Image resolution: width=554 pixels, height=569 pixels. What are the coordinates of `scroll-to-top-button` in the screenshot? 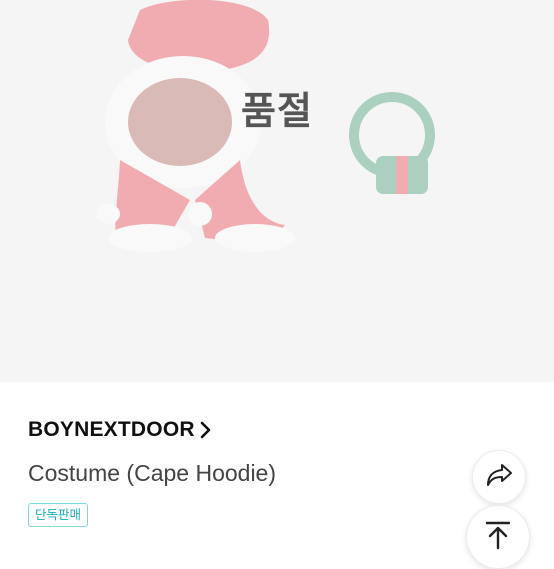 It's located at (498, 537).